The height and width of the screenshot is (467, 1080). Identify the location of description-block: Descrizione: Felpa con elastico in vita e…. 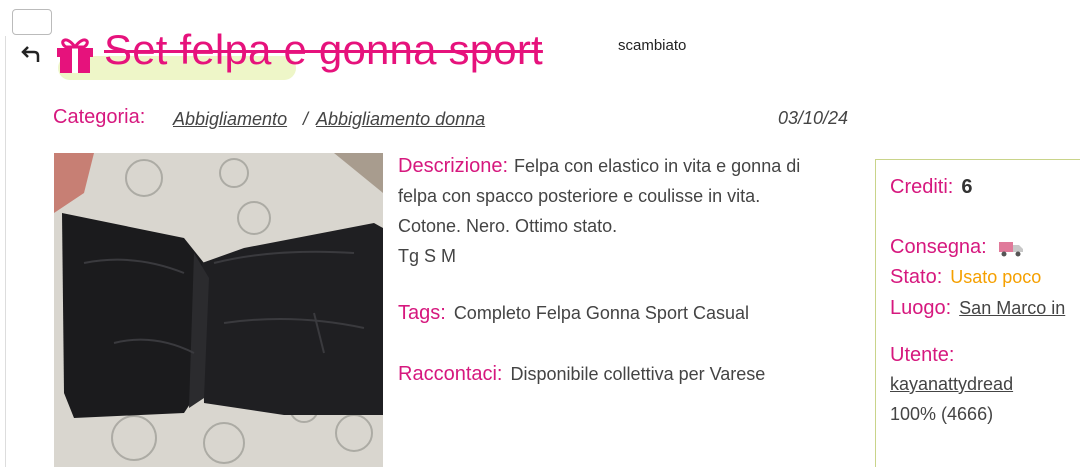
(628, 211).